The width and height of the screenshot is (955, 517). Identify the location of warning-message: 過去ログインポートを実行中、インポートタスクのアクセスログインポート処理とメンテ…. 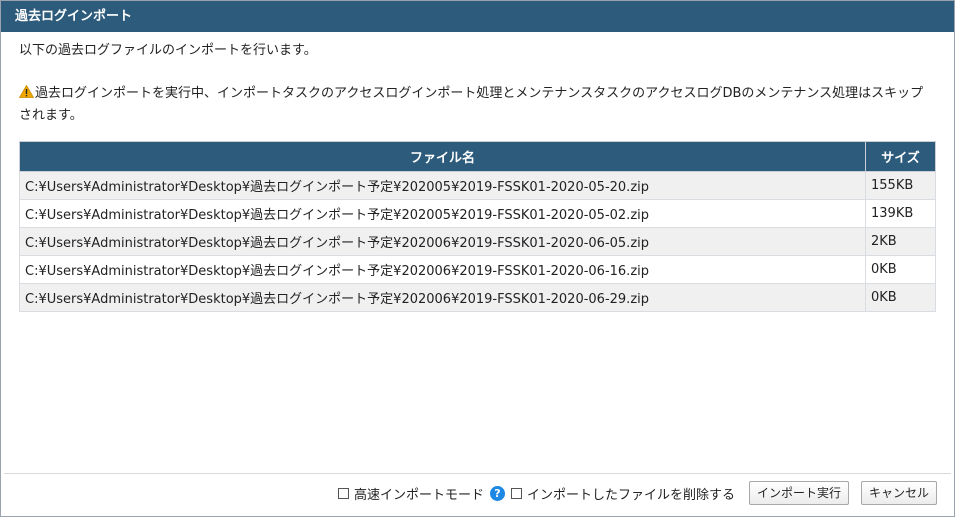
(477, 105).